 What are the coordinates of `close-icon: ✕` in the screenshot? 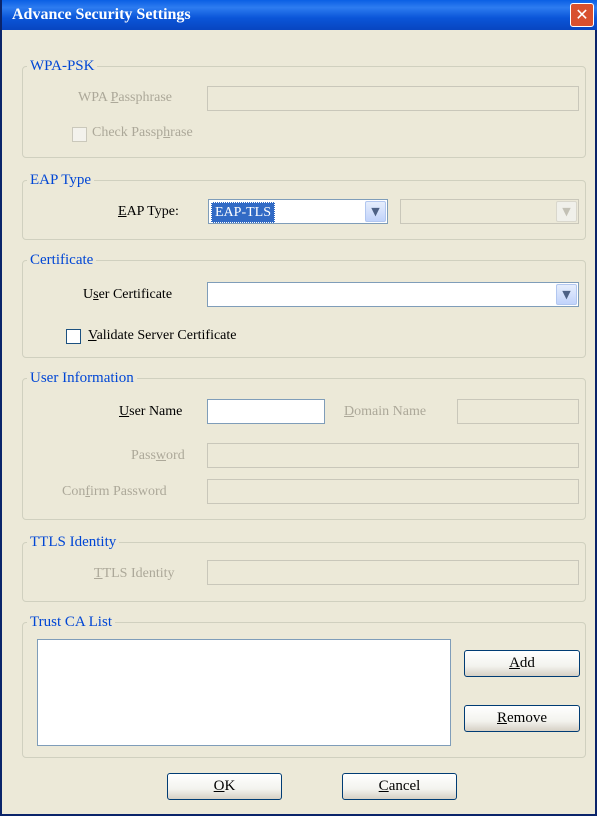 It's located at (582, 14).